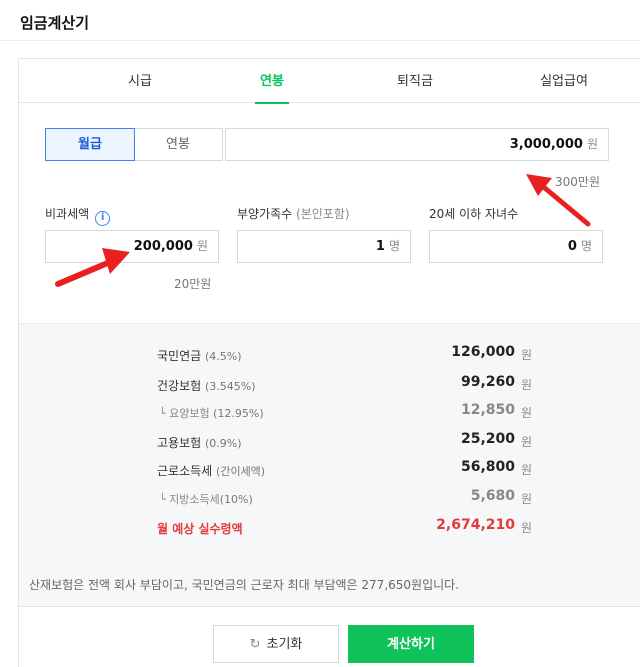 This screenshot has width=640, height=667. Describe the element at coordinates (179, 443) in the screenshot. I see `result-name-text: 고용보험` at that location.